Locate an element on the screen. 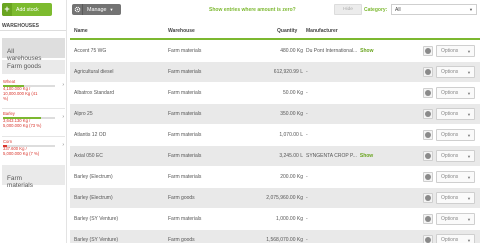 This screenshot has width=480, height=243. stock-corn: Corn 337.600 Kg / 5,000.000 Kg (7 %) › is located at coordinates (34, 148).